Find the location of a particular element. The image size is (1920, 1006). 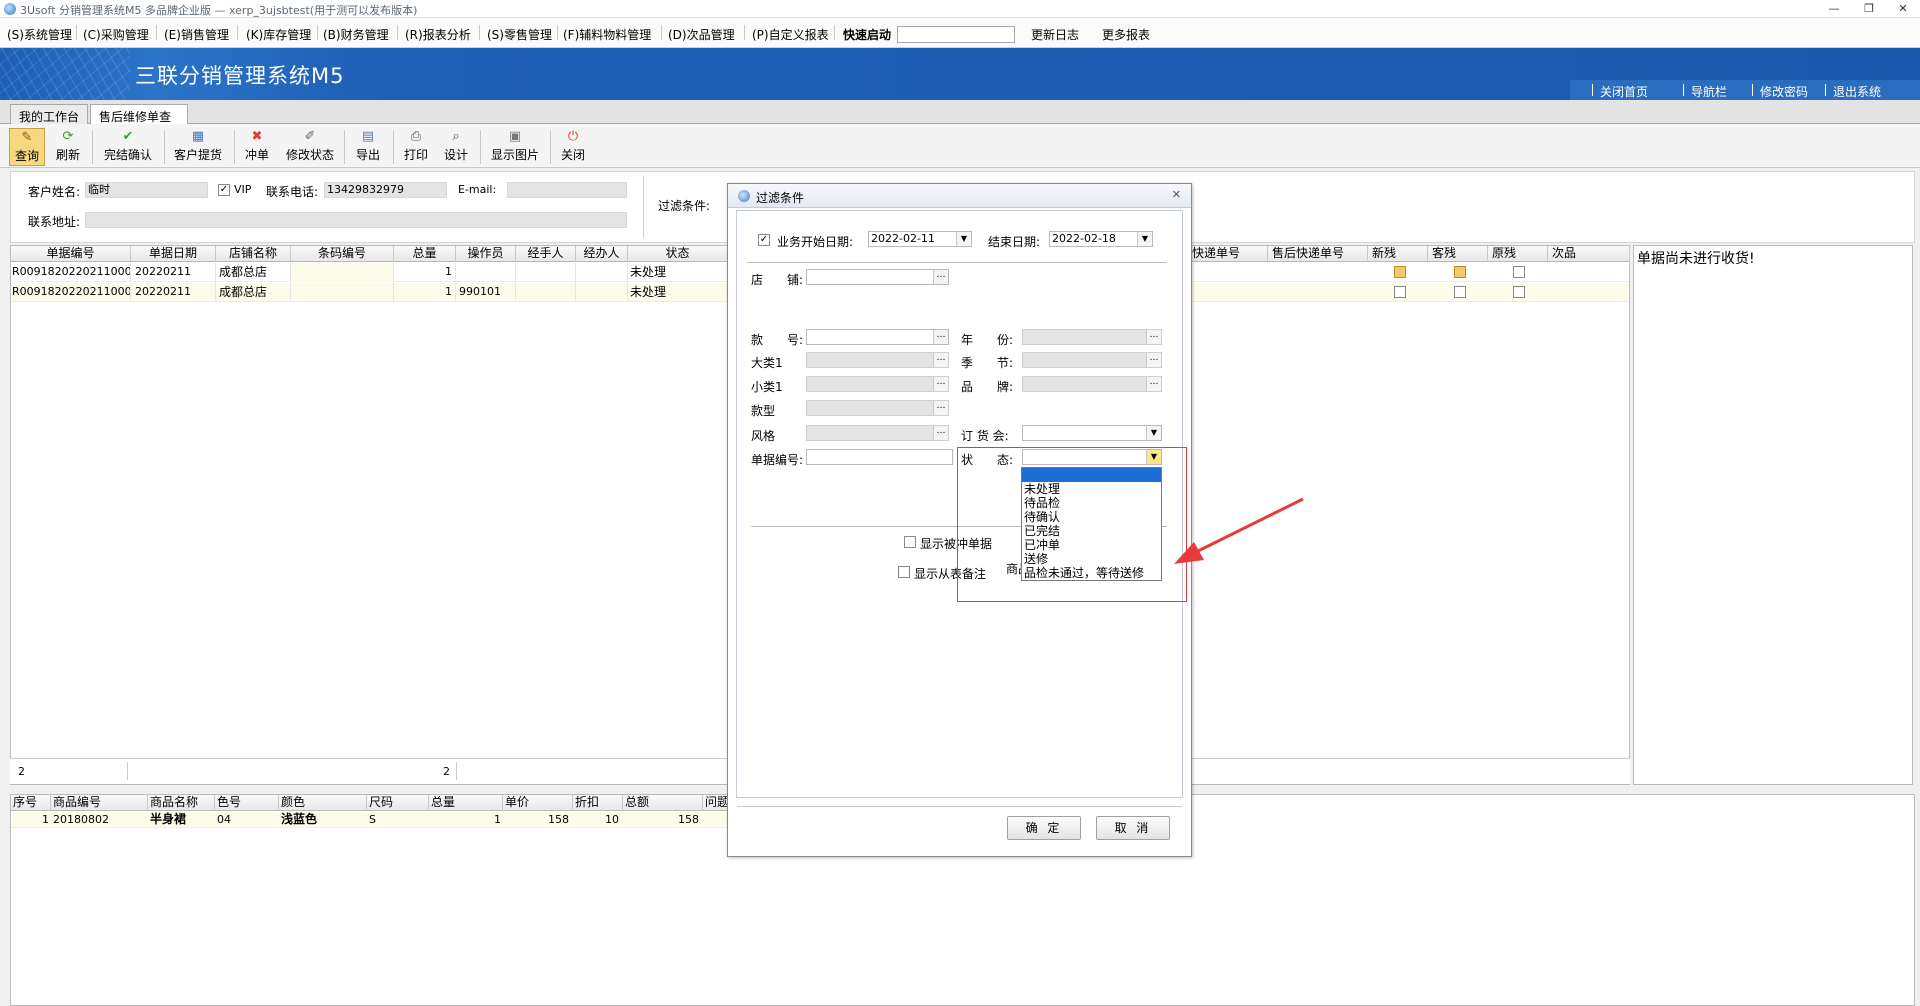

menu-purchase: (C)采购管理 is located at coordinates (116, 34).